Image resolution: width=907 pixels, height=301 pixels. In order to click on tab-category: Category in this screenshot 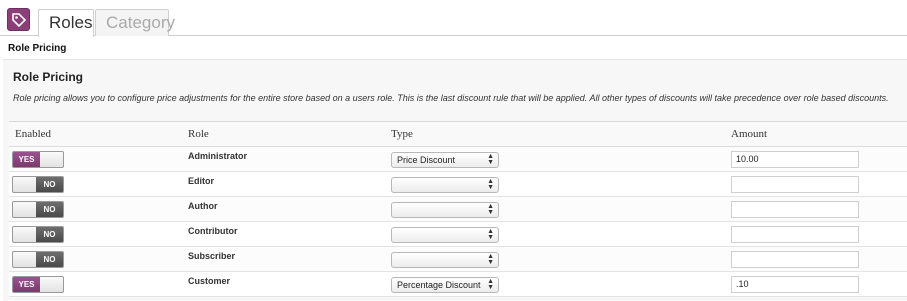, I will do `click(135, 22)`.